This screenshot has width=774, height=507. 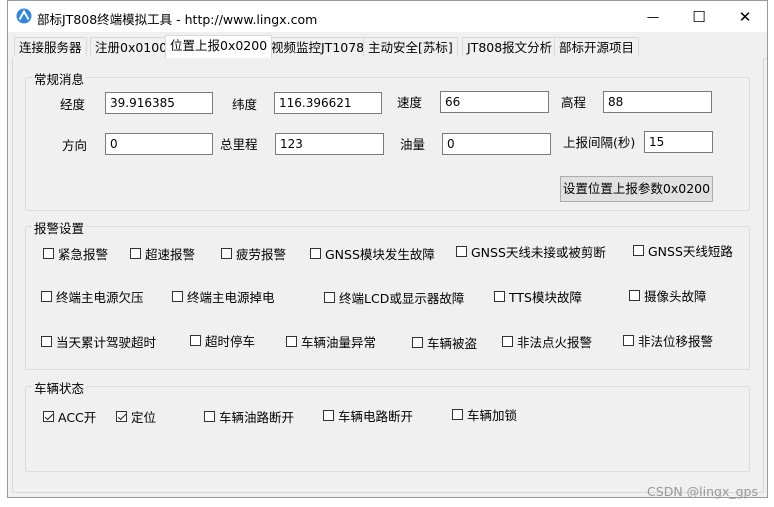 What do you see at coordinates (328, 103) in the screenshot?
I see `latitude-input` at bounding box center [328, 103].